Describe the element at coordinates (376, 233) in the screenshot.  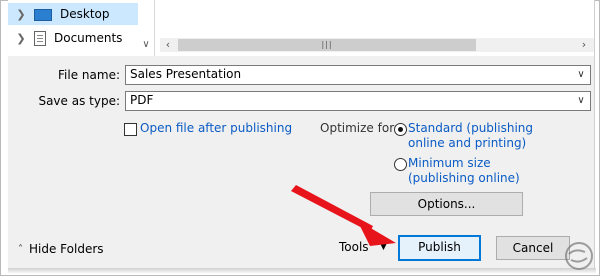
I see `arrow-head` at that location.